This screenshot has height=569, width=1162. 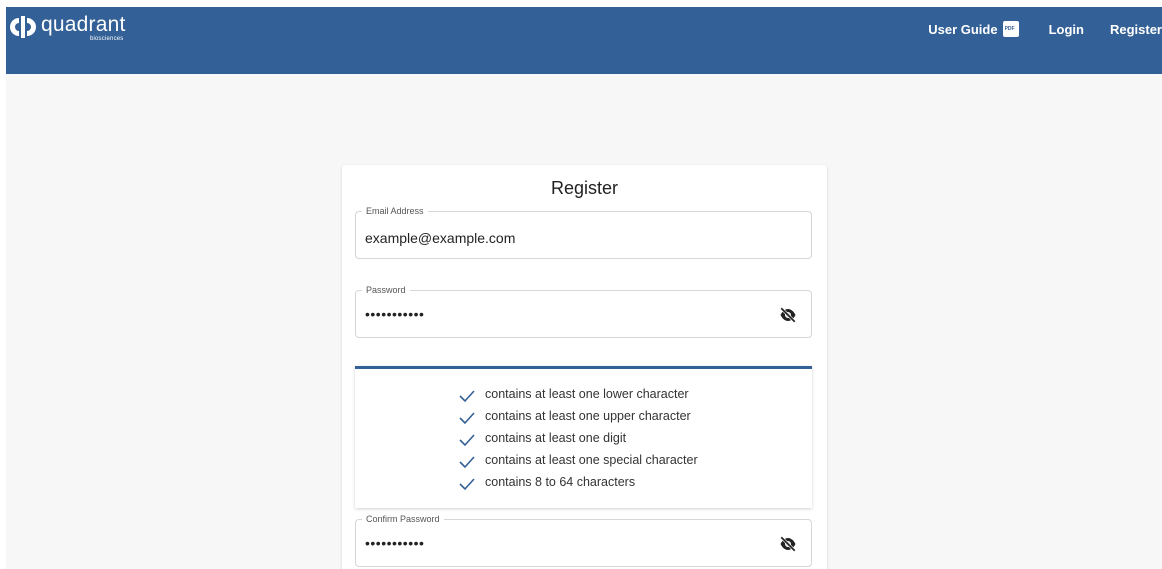 I want to click on confirm-password-field-label: Confirm Password, so click(x=403, y=519).